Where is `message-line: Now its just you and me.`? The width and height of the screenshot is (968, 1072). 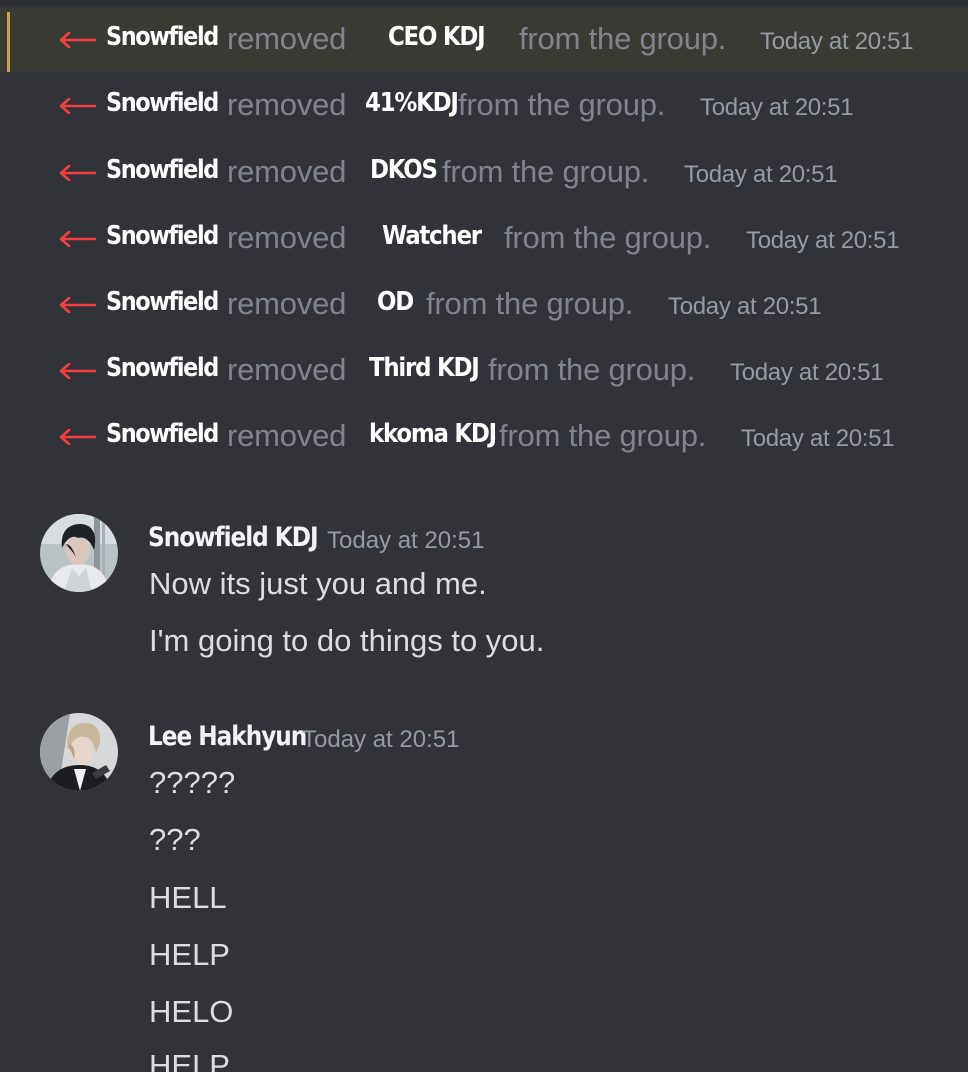 message-line: Now its just you and me. is located at coordinates (318, 584).